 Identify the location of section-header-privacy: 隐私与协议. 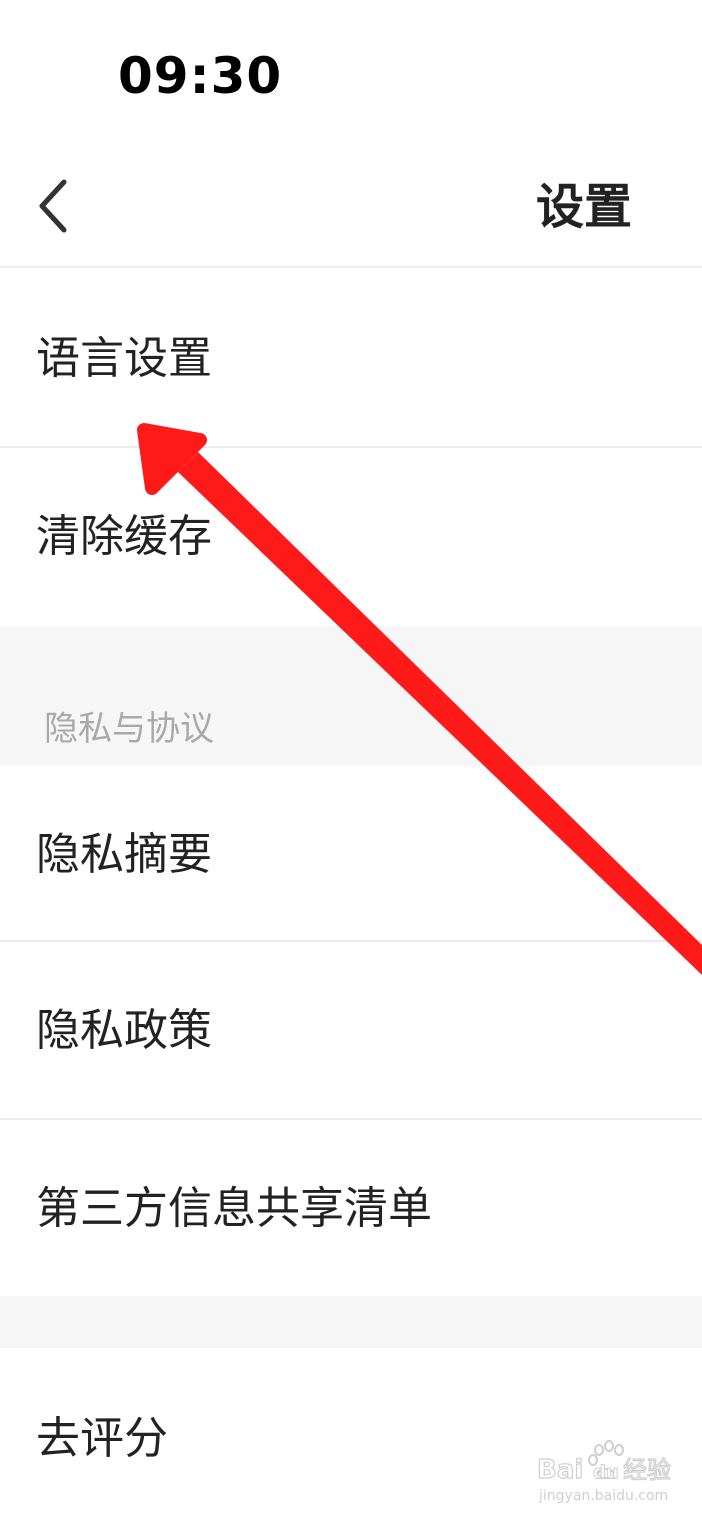
(351, 696).